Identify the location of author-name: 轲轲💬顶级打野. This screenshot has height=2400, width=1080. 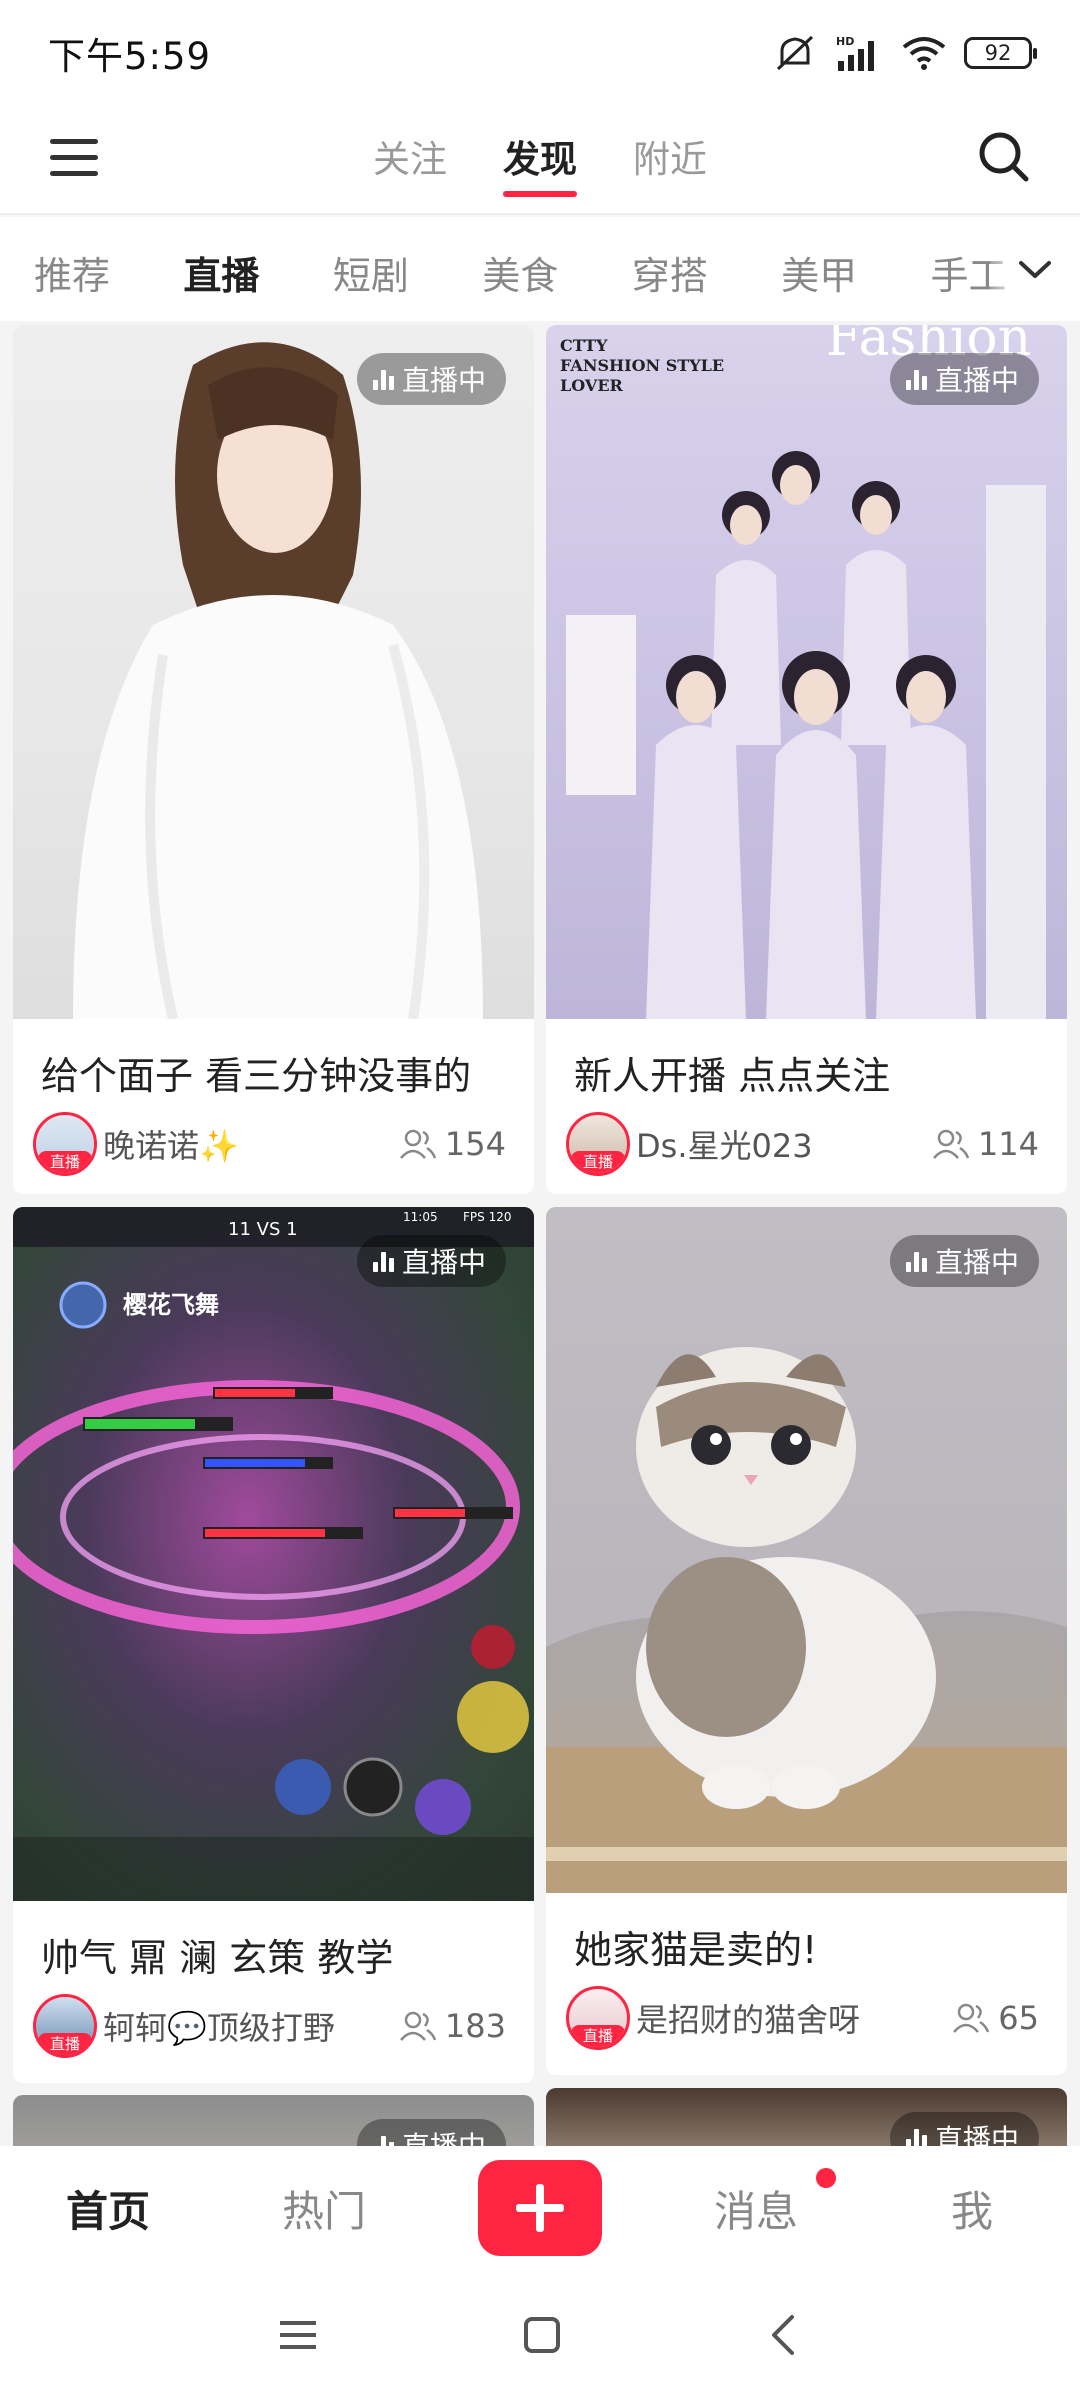
(219, 2026).